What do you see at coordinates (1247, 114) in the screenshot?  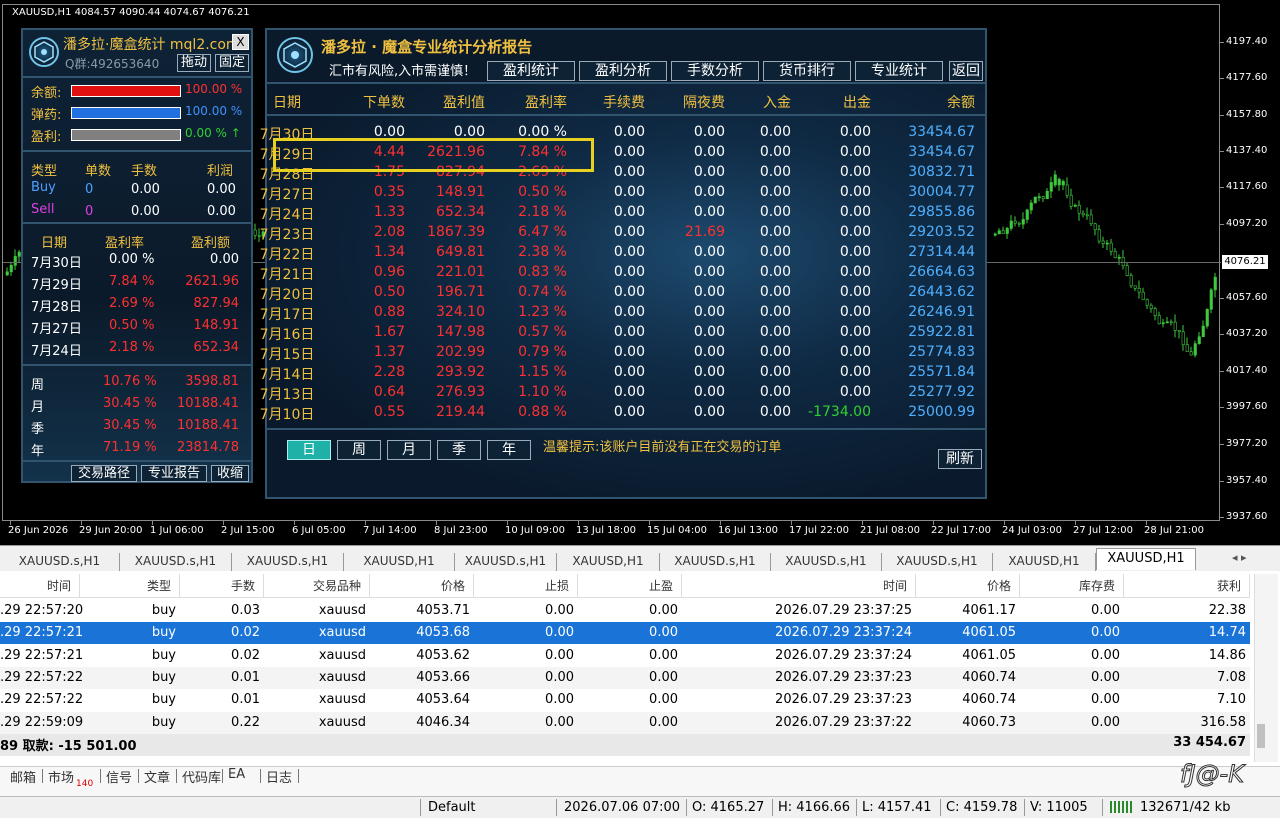 I see `y-tick-label: 4157.80` at bounding box center [1247, 114].